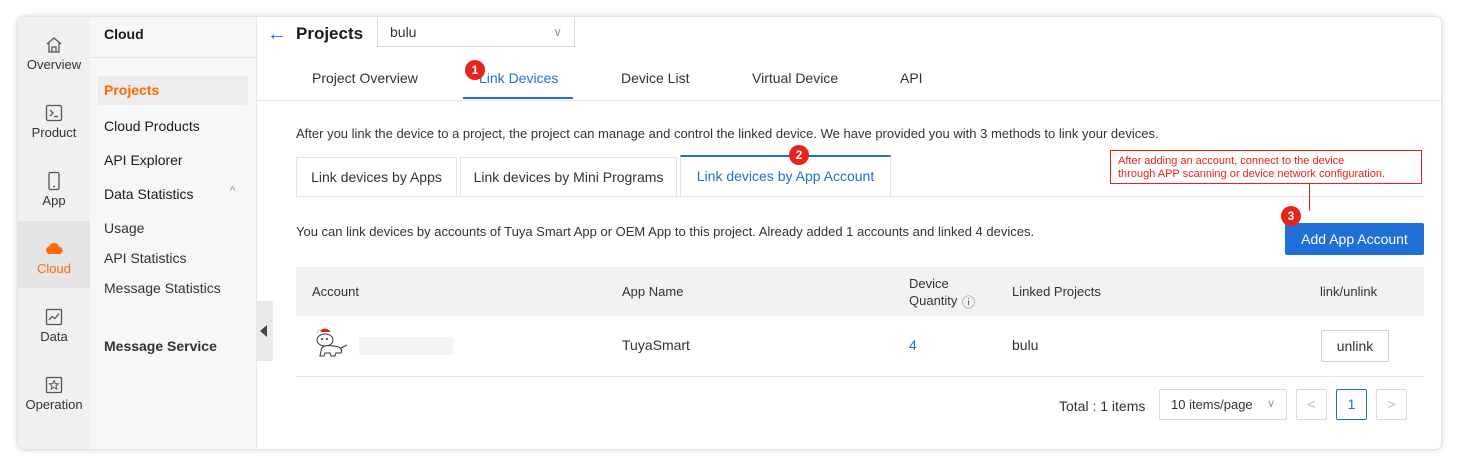 The height and width of the screenshot is (467, 1459). I want to click on pagination-total: Total : 1 items, so click(1102, 406).